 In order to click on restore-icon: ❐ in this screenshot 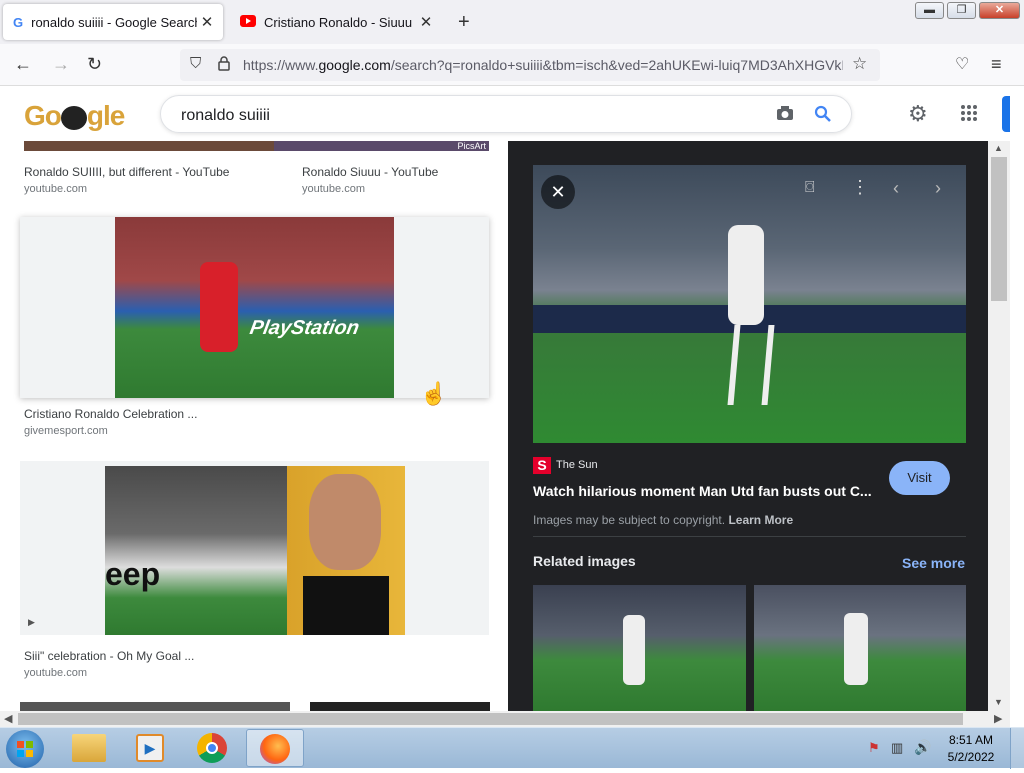, I will do `click(961, 10)`.